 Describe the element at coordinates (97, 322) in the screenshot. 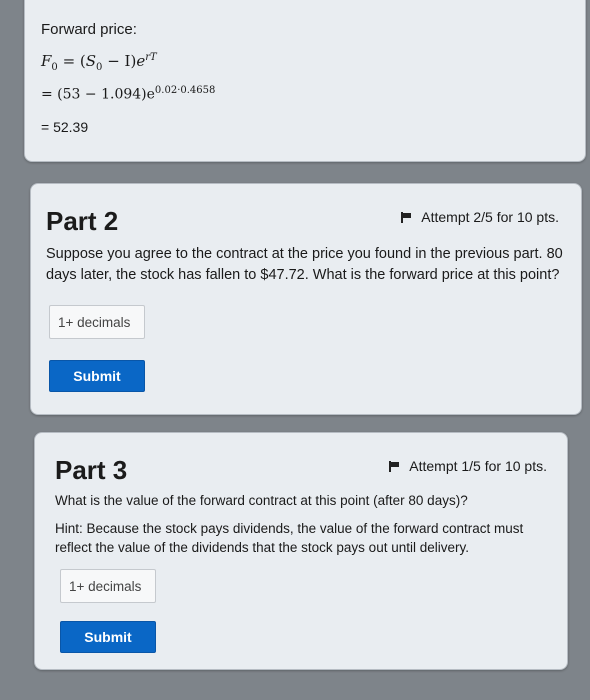

I see `part2-answer-input` at that location.